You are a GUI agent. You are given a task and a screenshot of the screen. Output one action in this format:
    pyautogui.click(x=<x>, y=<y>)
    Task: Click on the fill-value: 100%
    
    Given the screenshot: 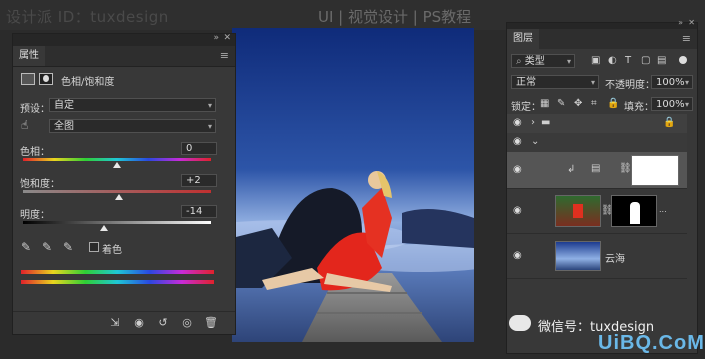 What is the action you would take?
    pyautogui.click(x=670, y=104)
    